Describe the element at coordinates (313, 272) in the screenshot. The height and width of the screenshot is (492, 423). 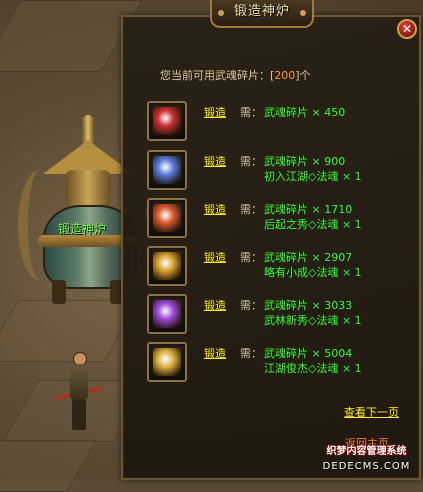
I see `requirement-soul: 略有小成◇法魂 × 1` at that location.